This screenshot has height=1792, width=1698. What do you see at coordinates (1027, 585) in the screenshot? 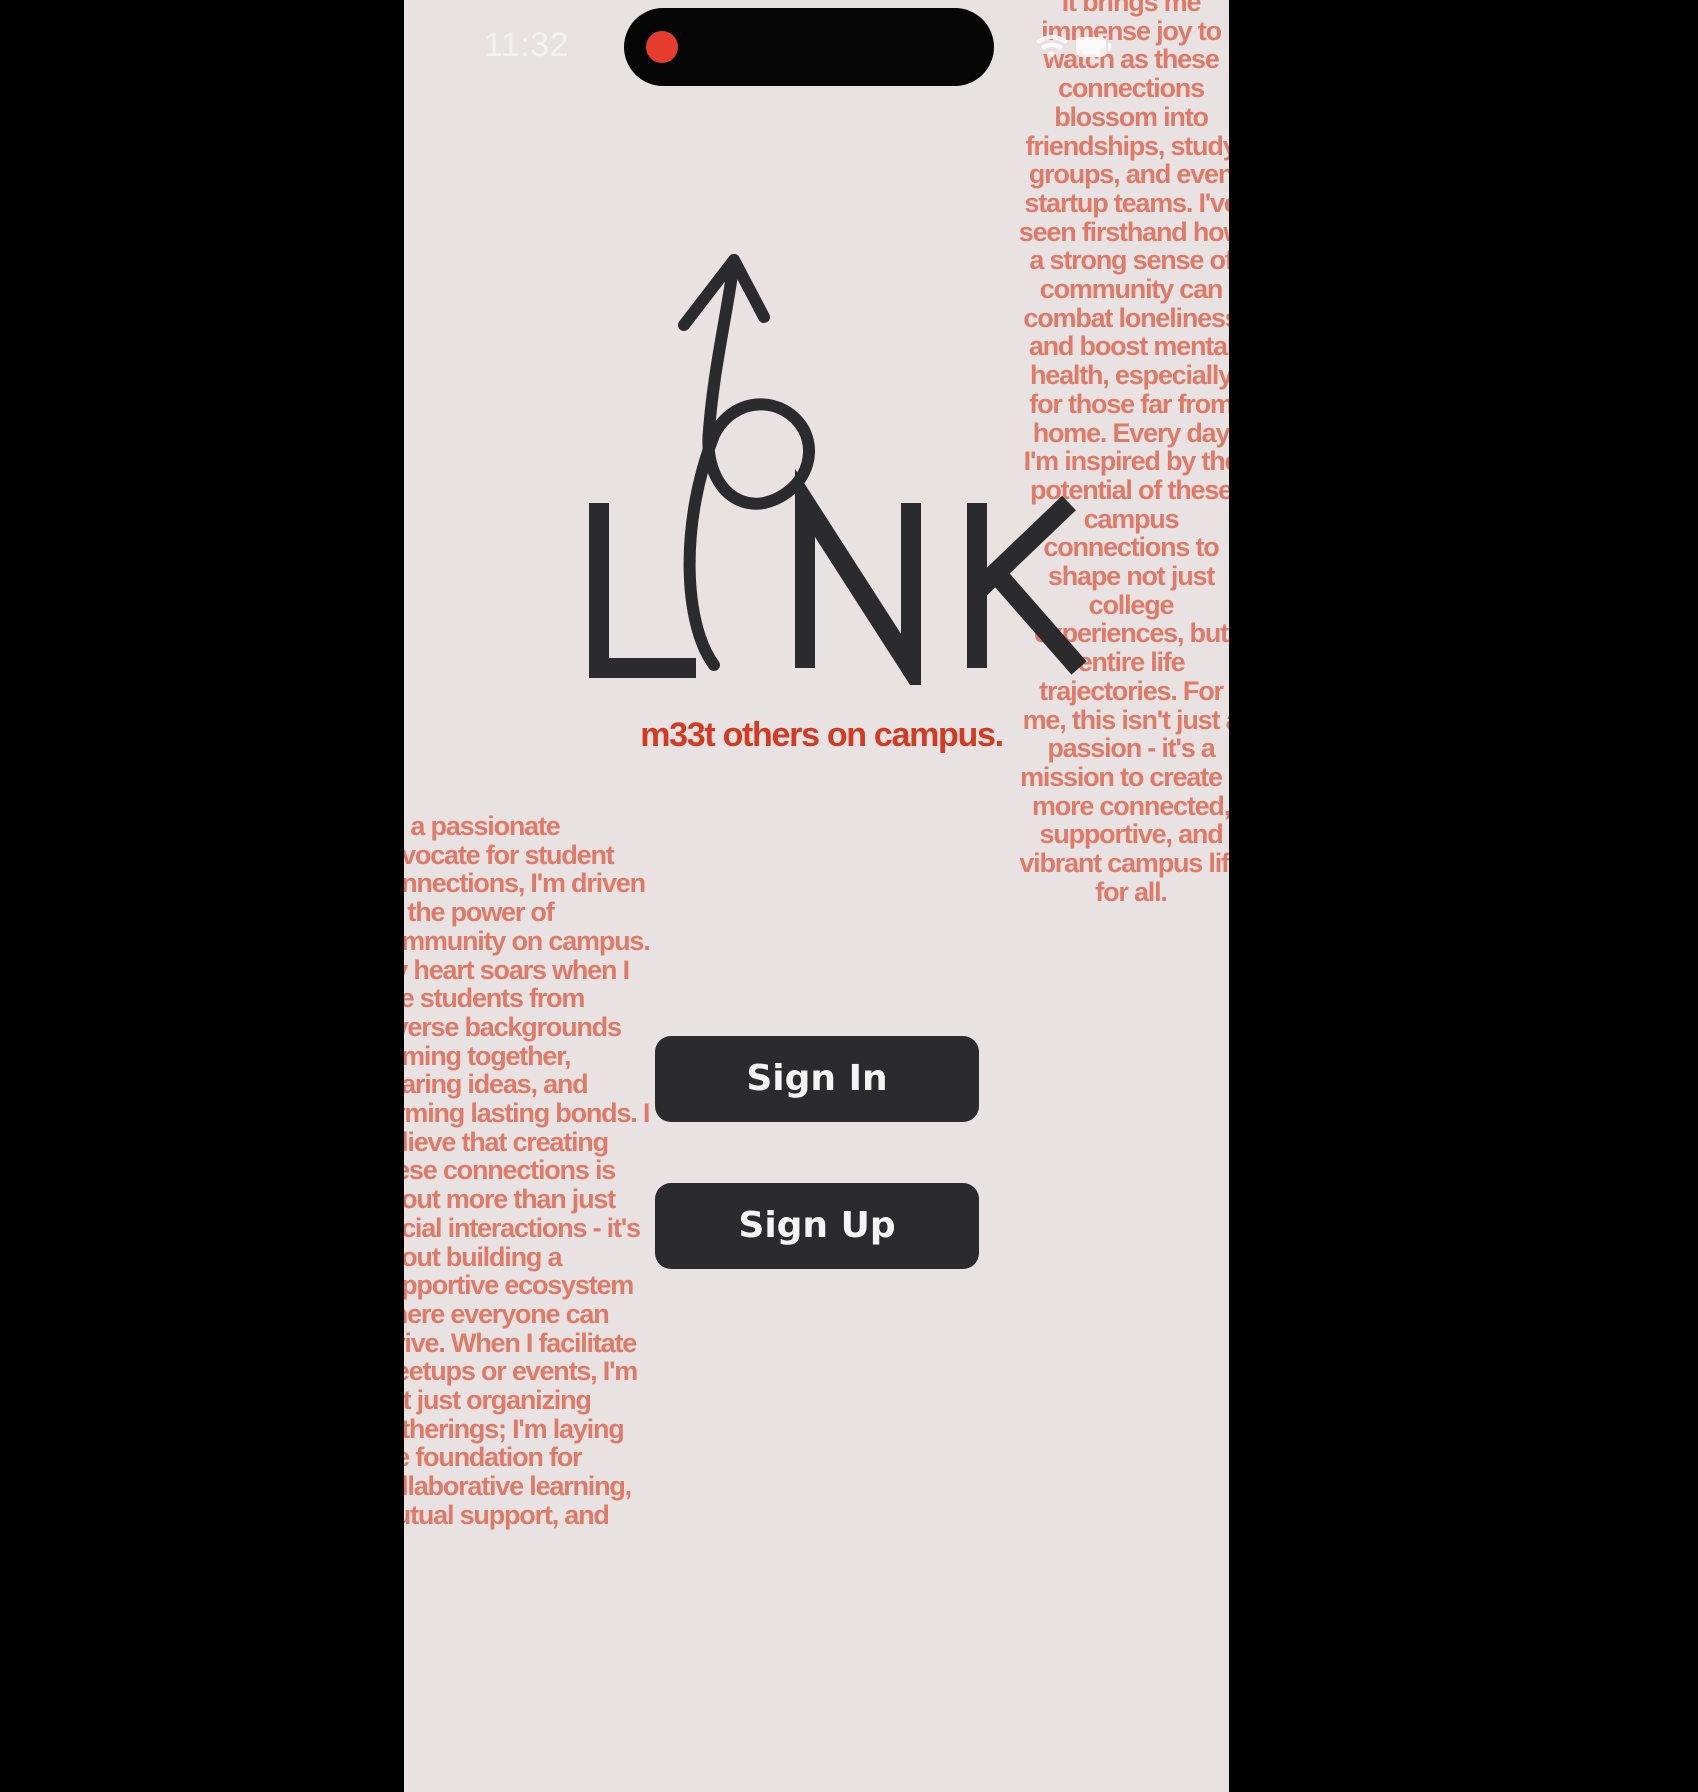
I see `logo-letter-k` at bounding box center [1027, 585].